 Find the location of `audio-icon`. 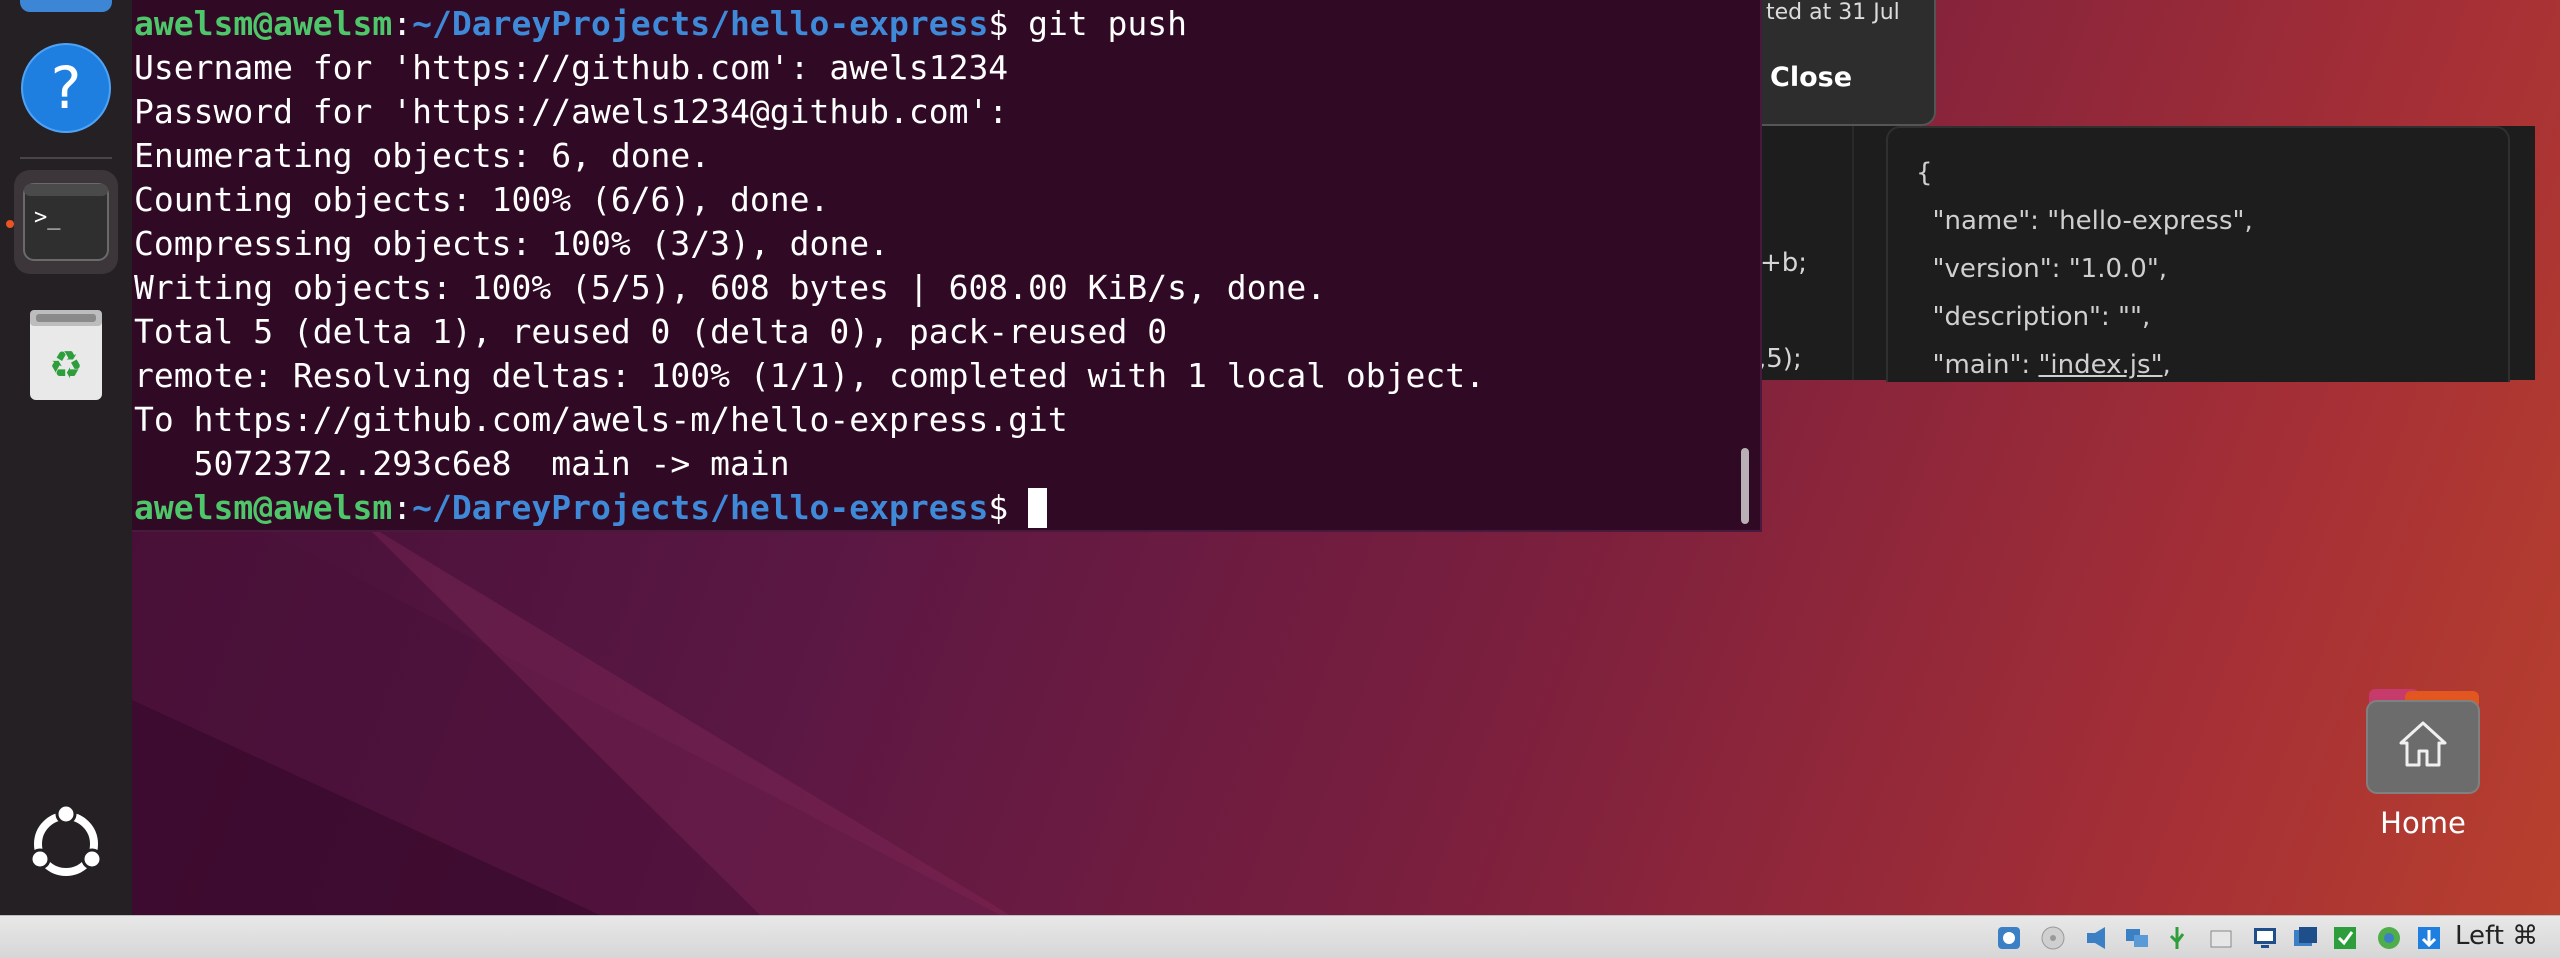

audio-icon is located at coordinates (2097, 938).